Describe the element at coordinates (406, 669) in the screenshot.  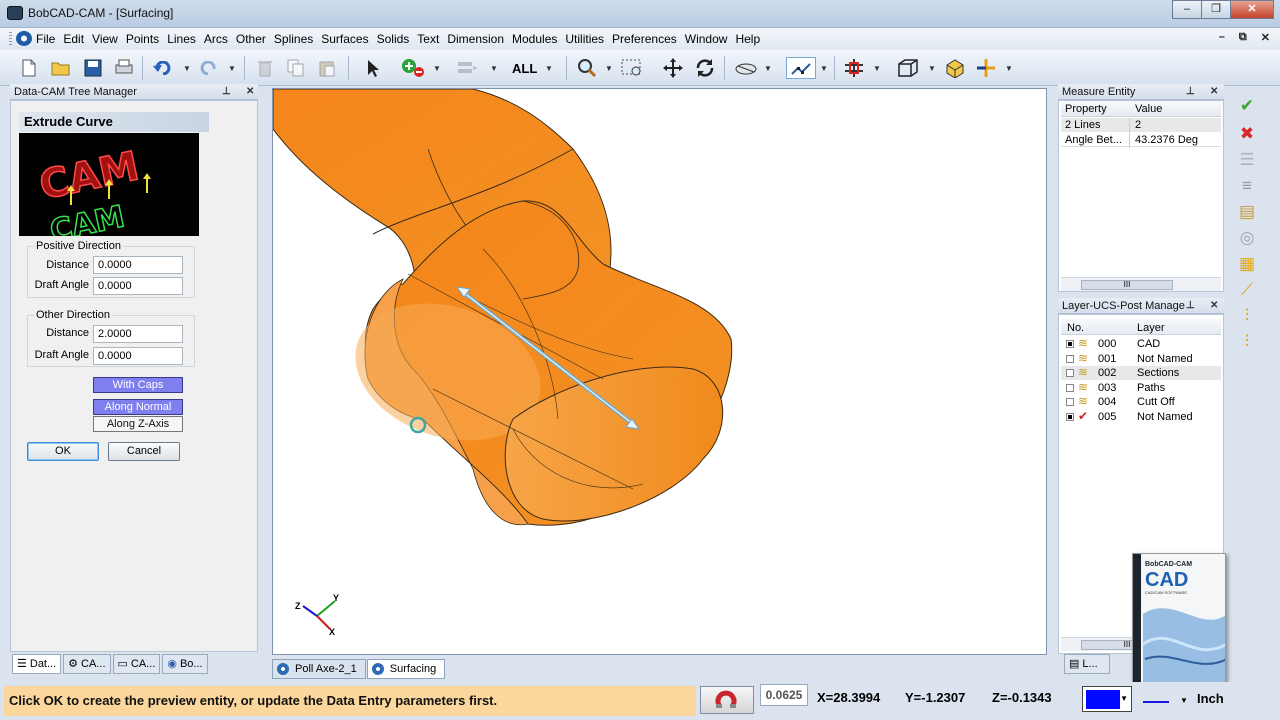
I see `tab-surfacing: Surfacing` at that location.